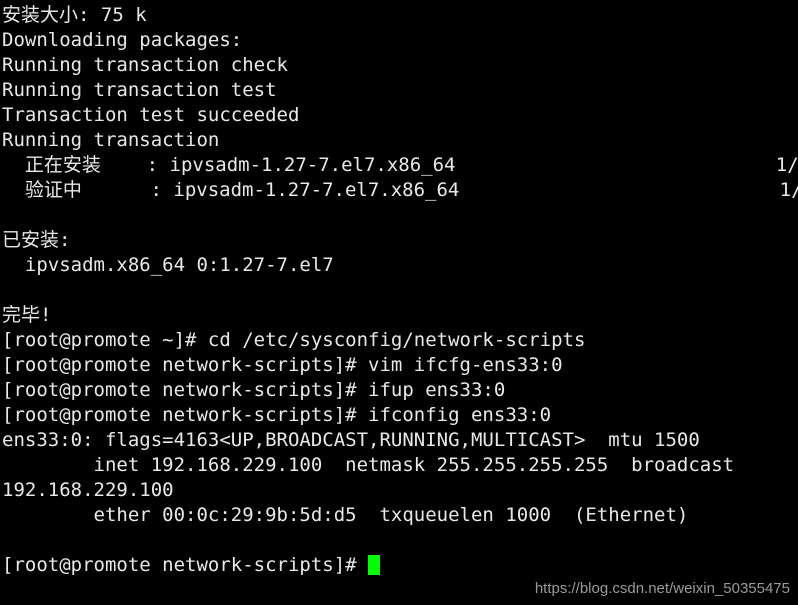 The height and width of the screenshot is (605, 798). What do you see at coordinates (145, 65) in the screenshot?
I see `terminal-line: Running transaction check` at bounding box center [145, 65].